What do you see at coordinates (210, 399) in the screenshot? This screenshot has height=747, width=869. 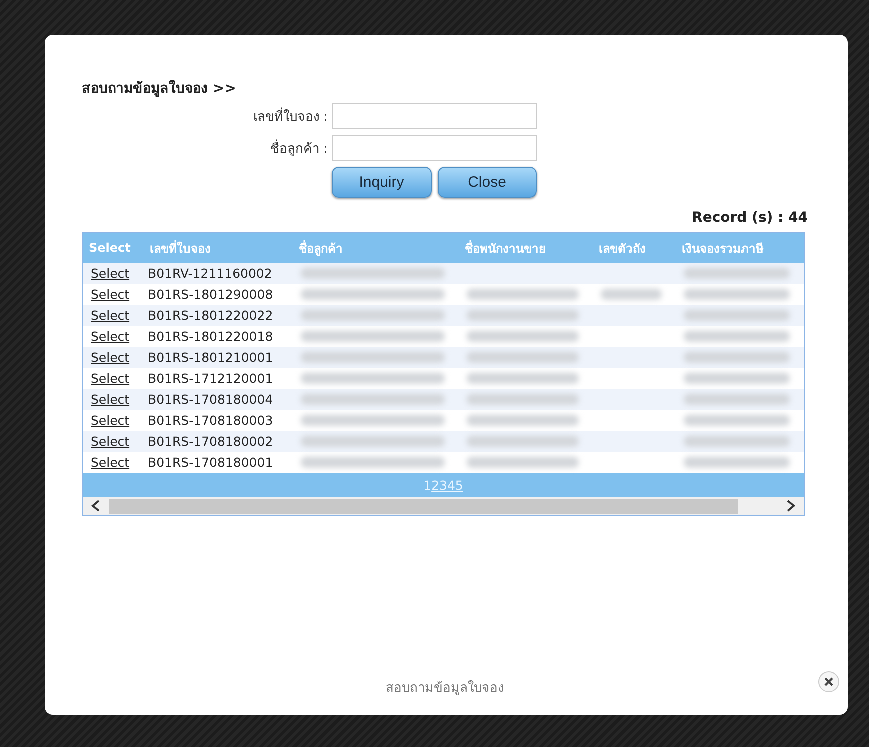 I see `table-cell-text: B01RS-1708180004` at bounding box center [210, 399].